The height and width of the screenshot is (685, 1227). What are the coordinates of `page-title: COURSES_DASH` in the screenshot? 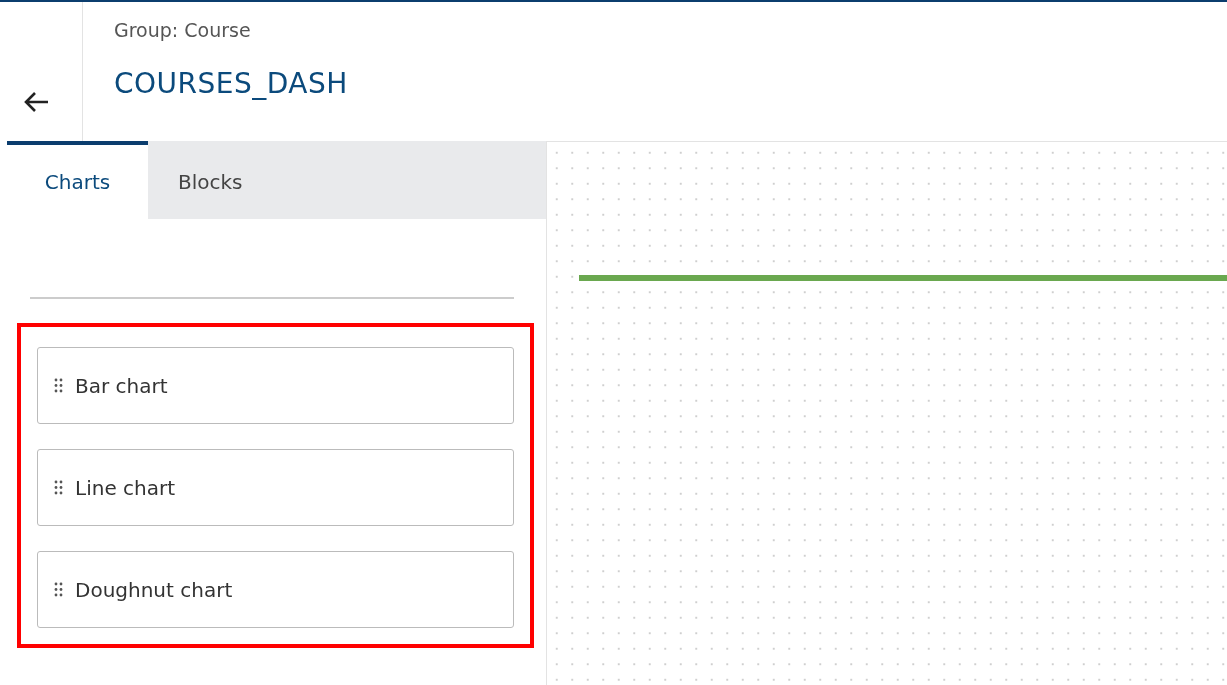 It's located at (231, 83).